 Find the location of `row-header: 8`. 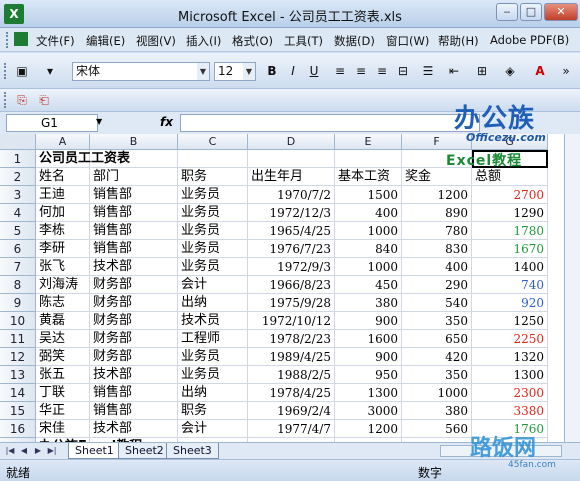

row-header: 8 is located at coordinates (18, 285).